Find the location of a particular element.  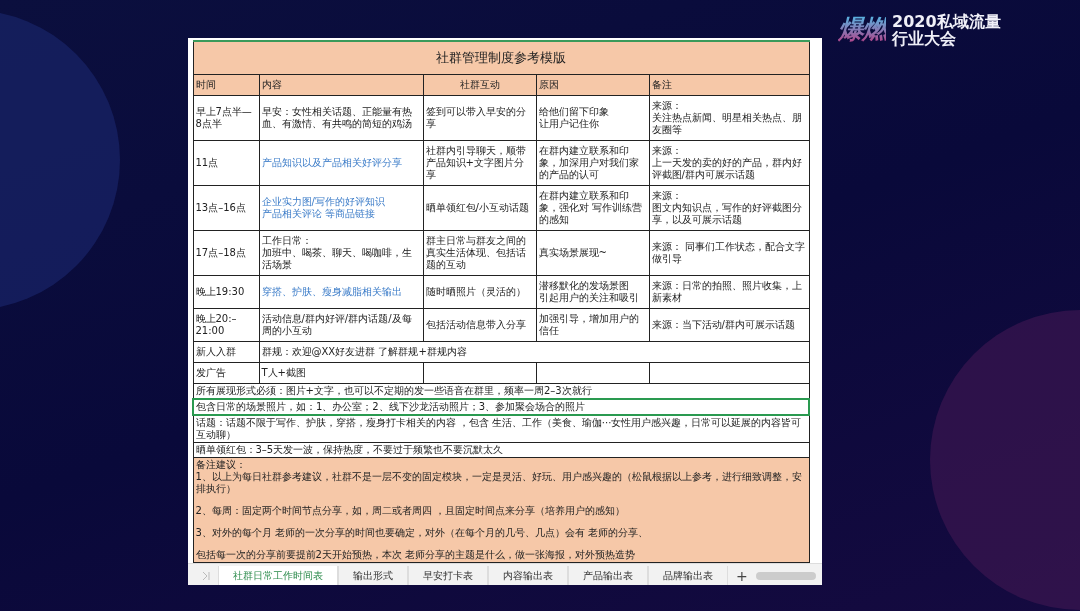

sheet-tab: 社群日常工作时间表 is located at coordinates (278, 575).